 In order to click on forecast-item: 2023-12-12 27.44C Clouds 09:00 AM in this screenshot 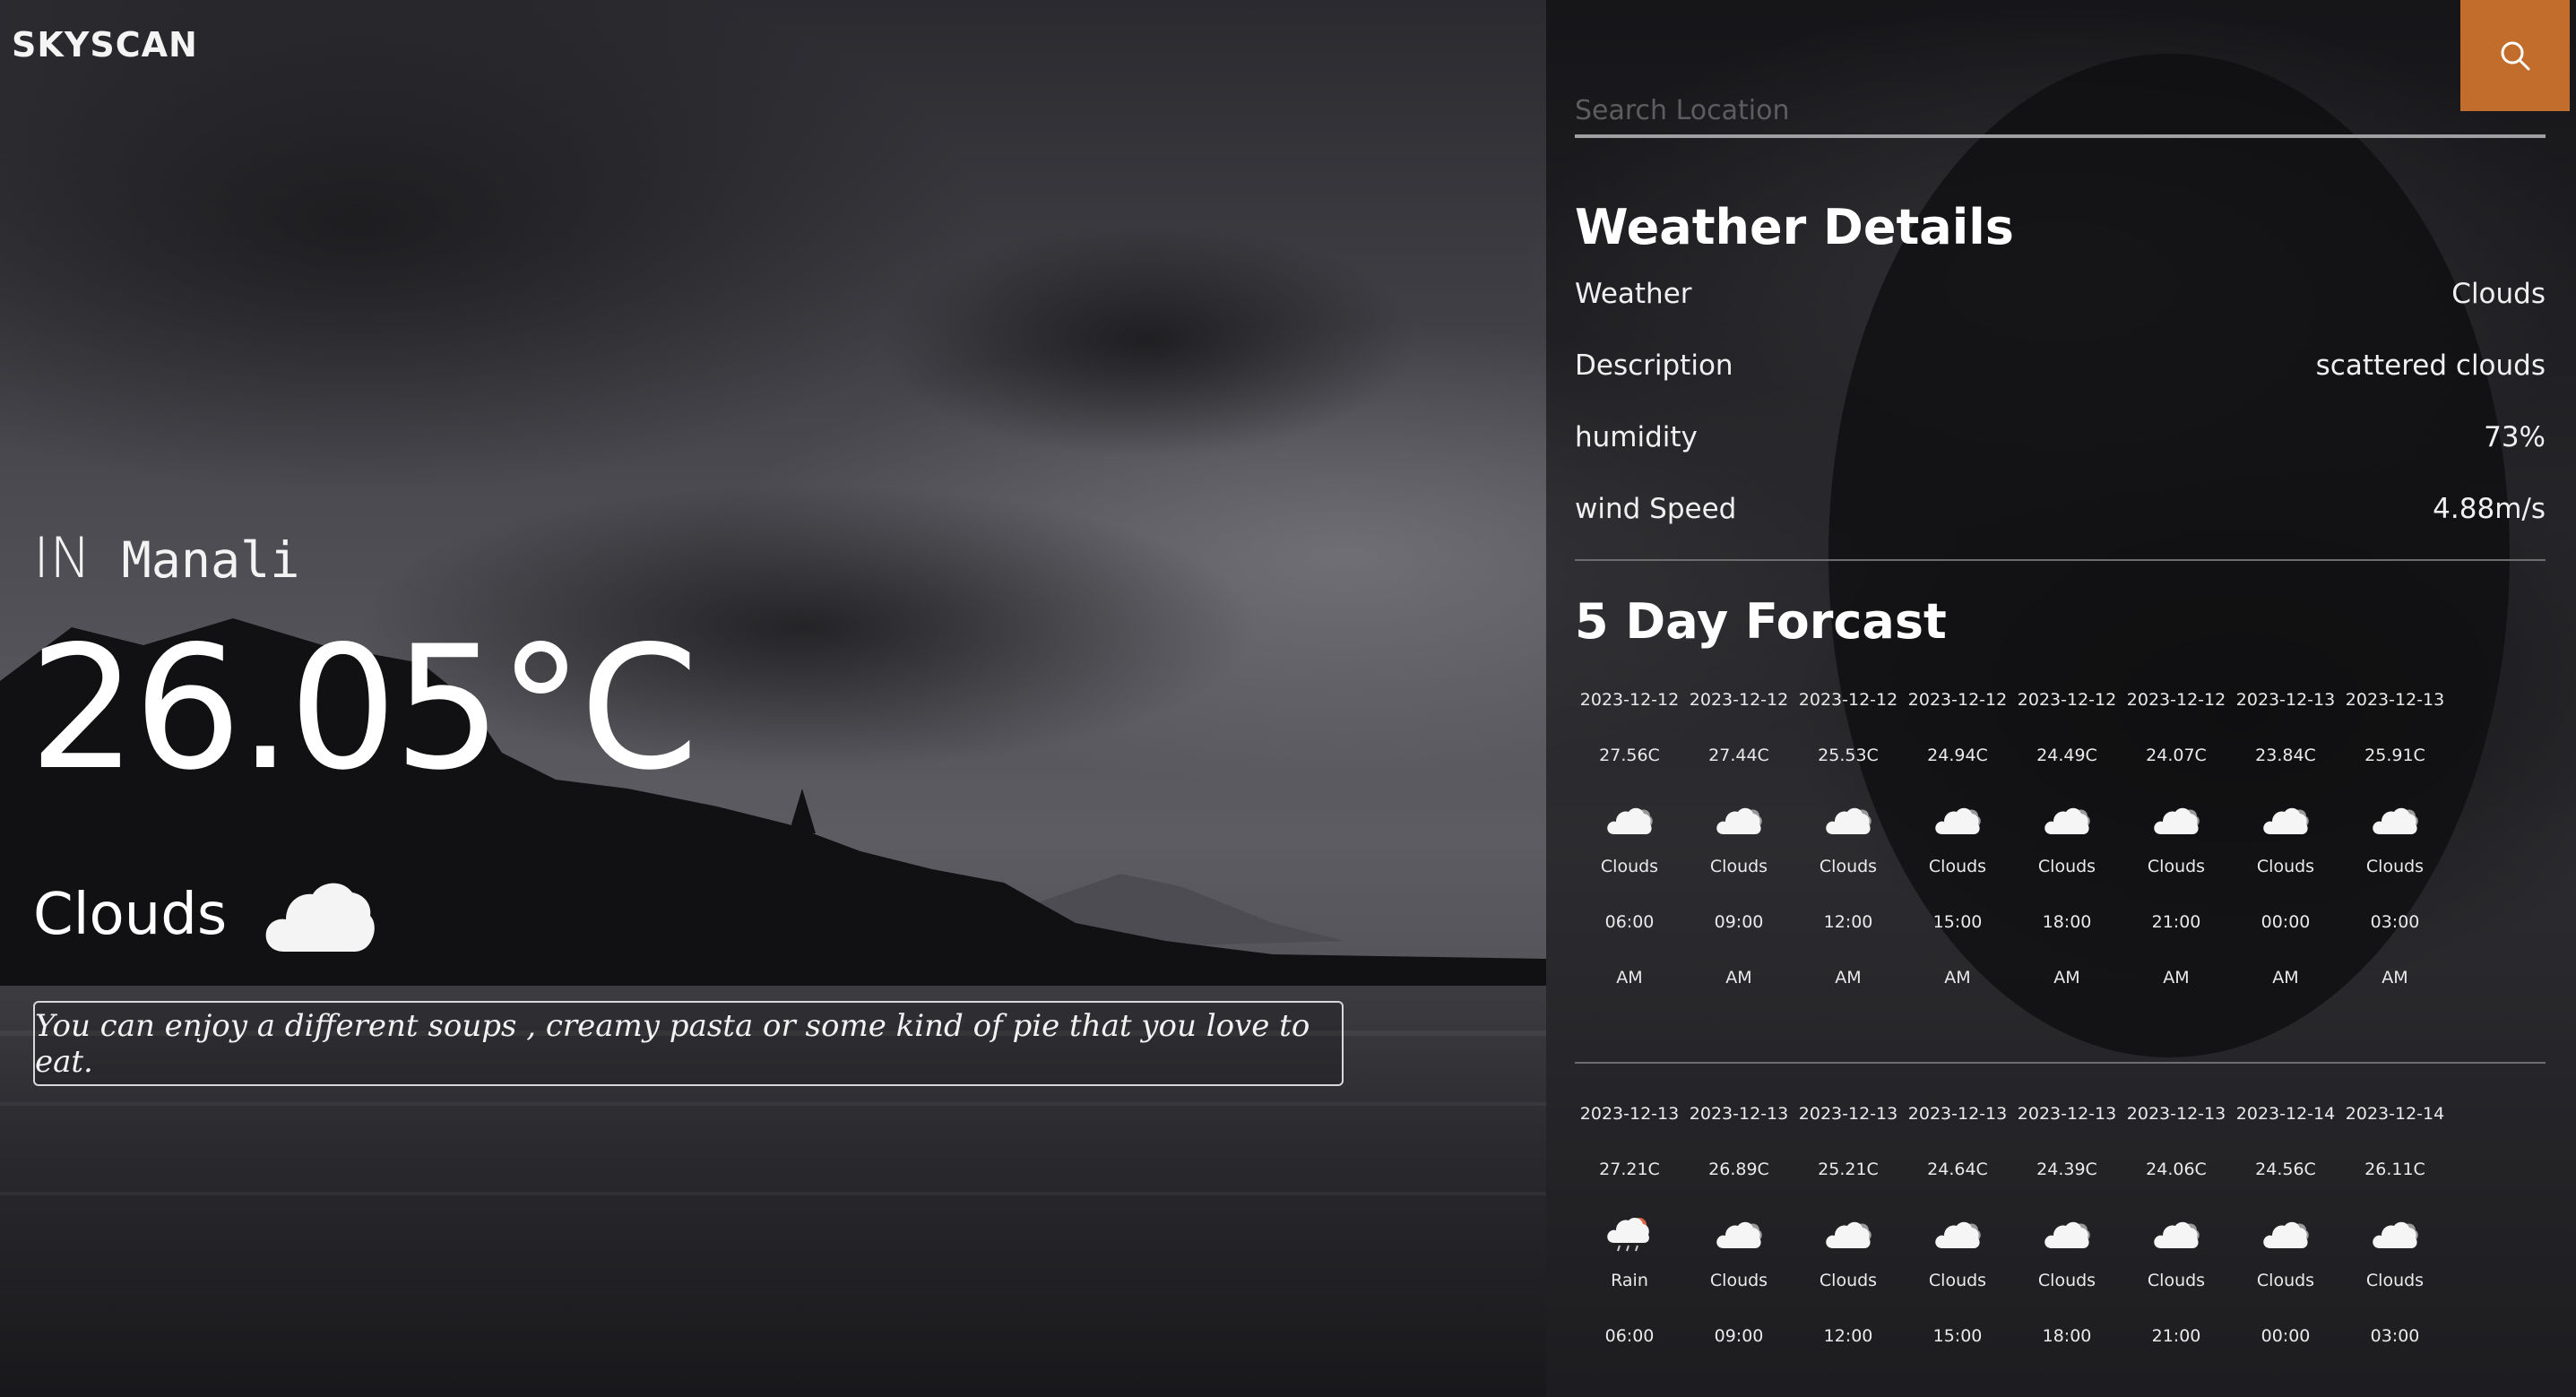, I will do `click(1739, 838)`.